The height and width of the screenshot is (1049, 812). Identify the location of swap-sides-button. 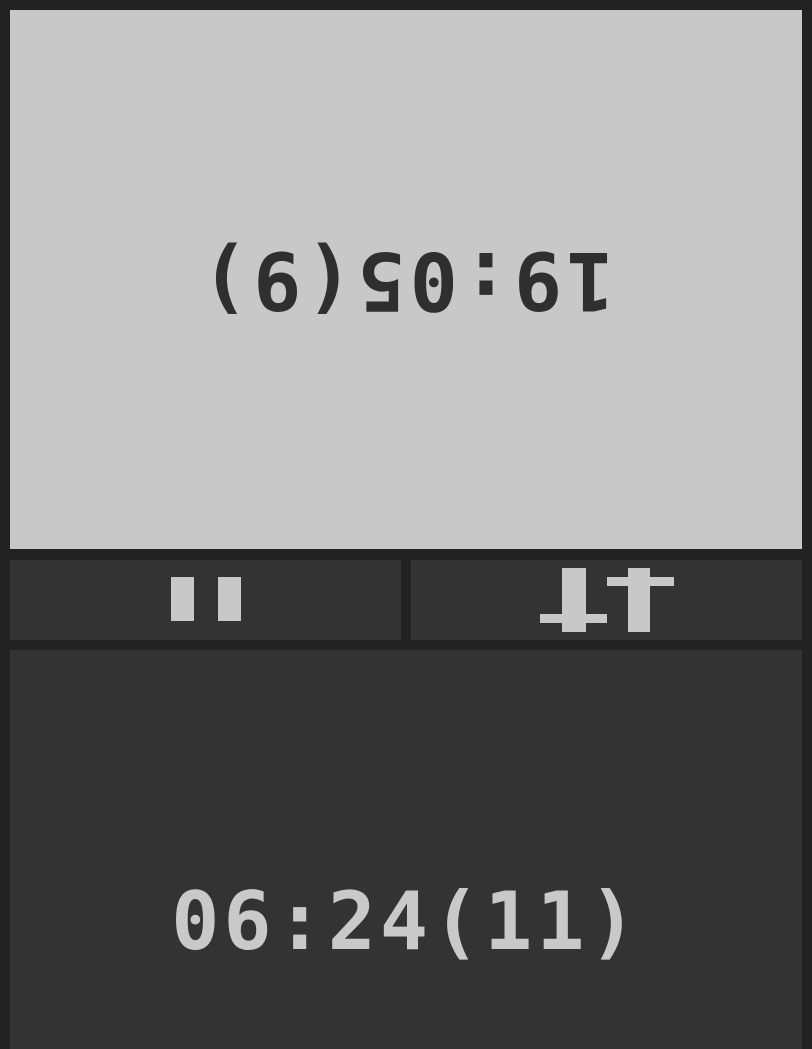
(606, 600).